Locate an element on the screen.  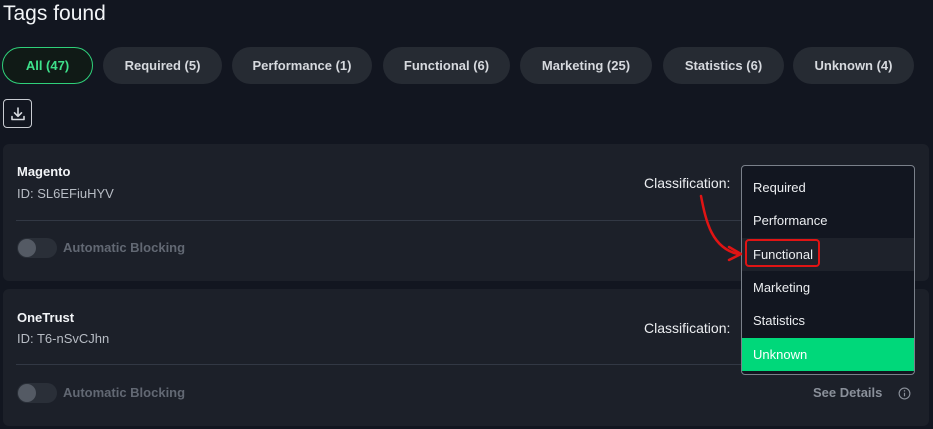
filter-chip-required: Required (5) is located at coordinates (162, 65).